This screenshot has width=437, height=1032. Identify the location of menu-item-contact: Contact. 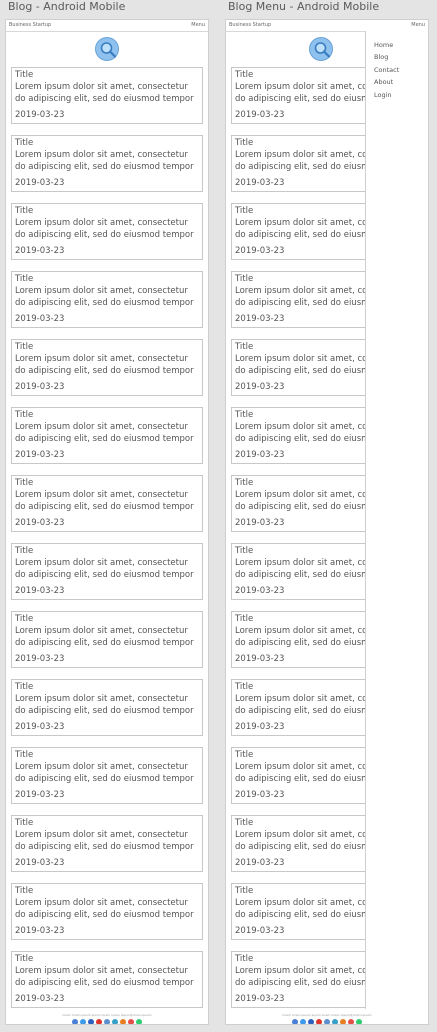
(401, 70).